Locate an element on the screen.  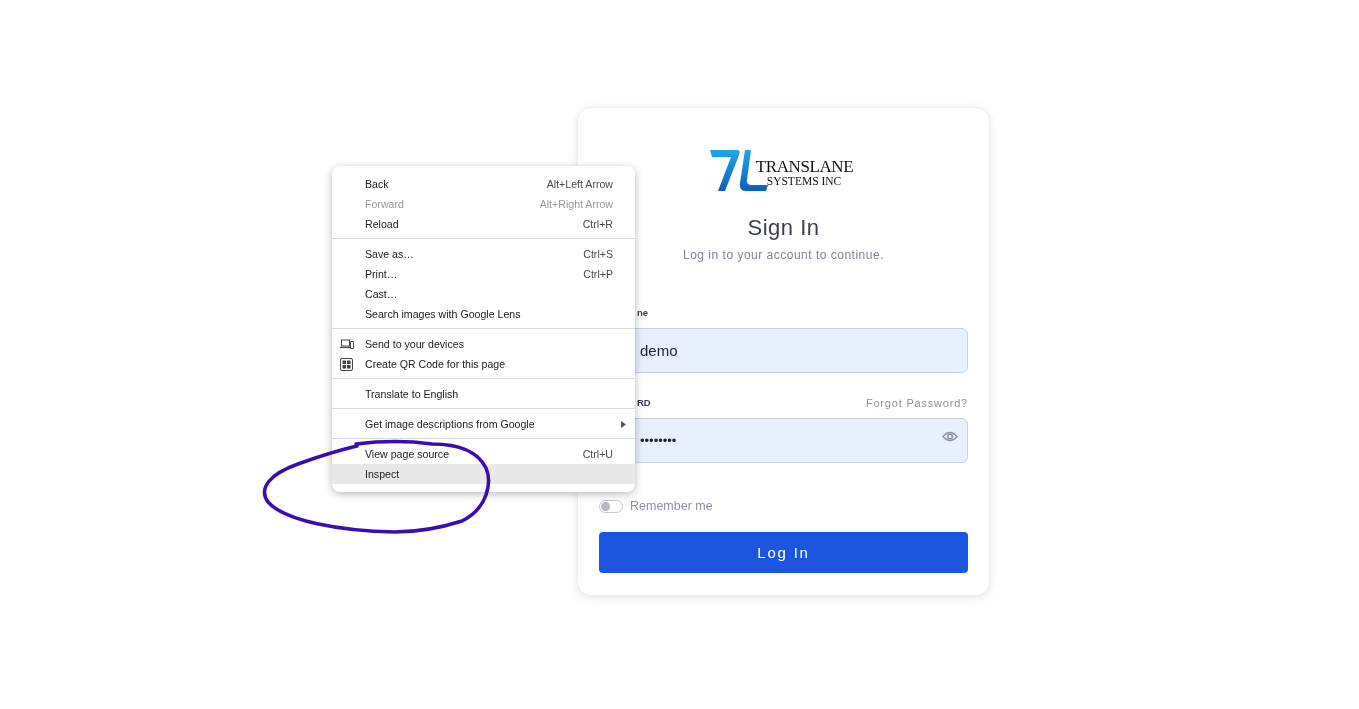
shortcut-text: Ctrl+P is located at coordinates (598, 274).